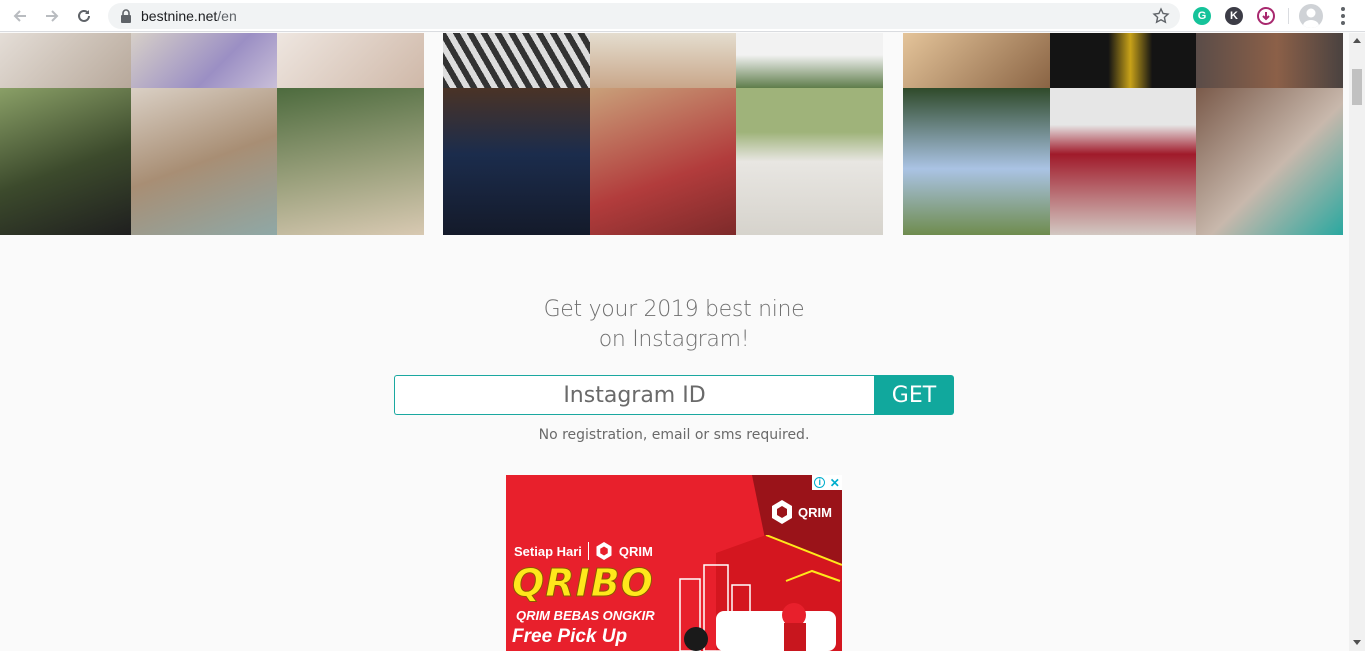 The image size is (1365, 651). Describe the element at coordinates (604, 551) in the screenshot. I see `qrim-small-logo-icon` at that location.